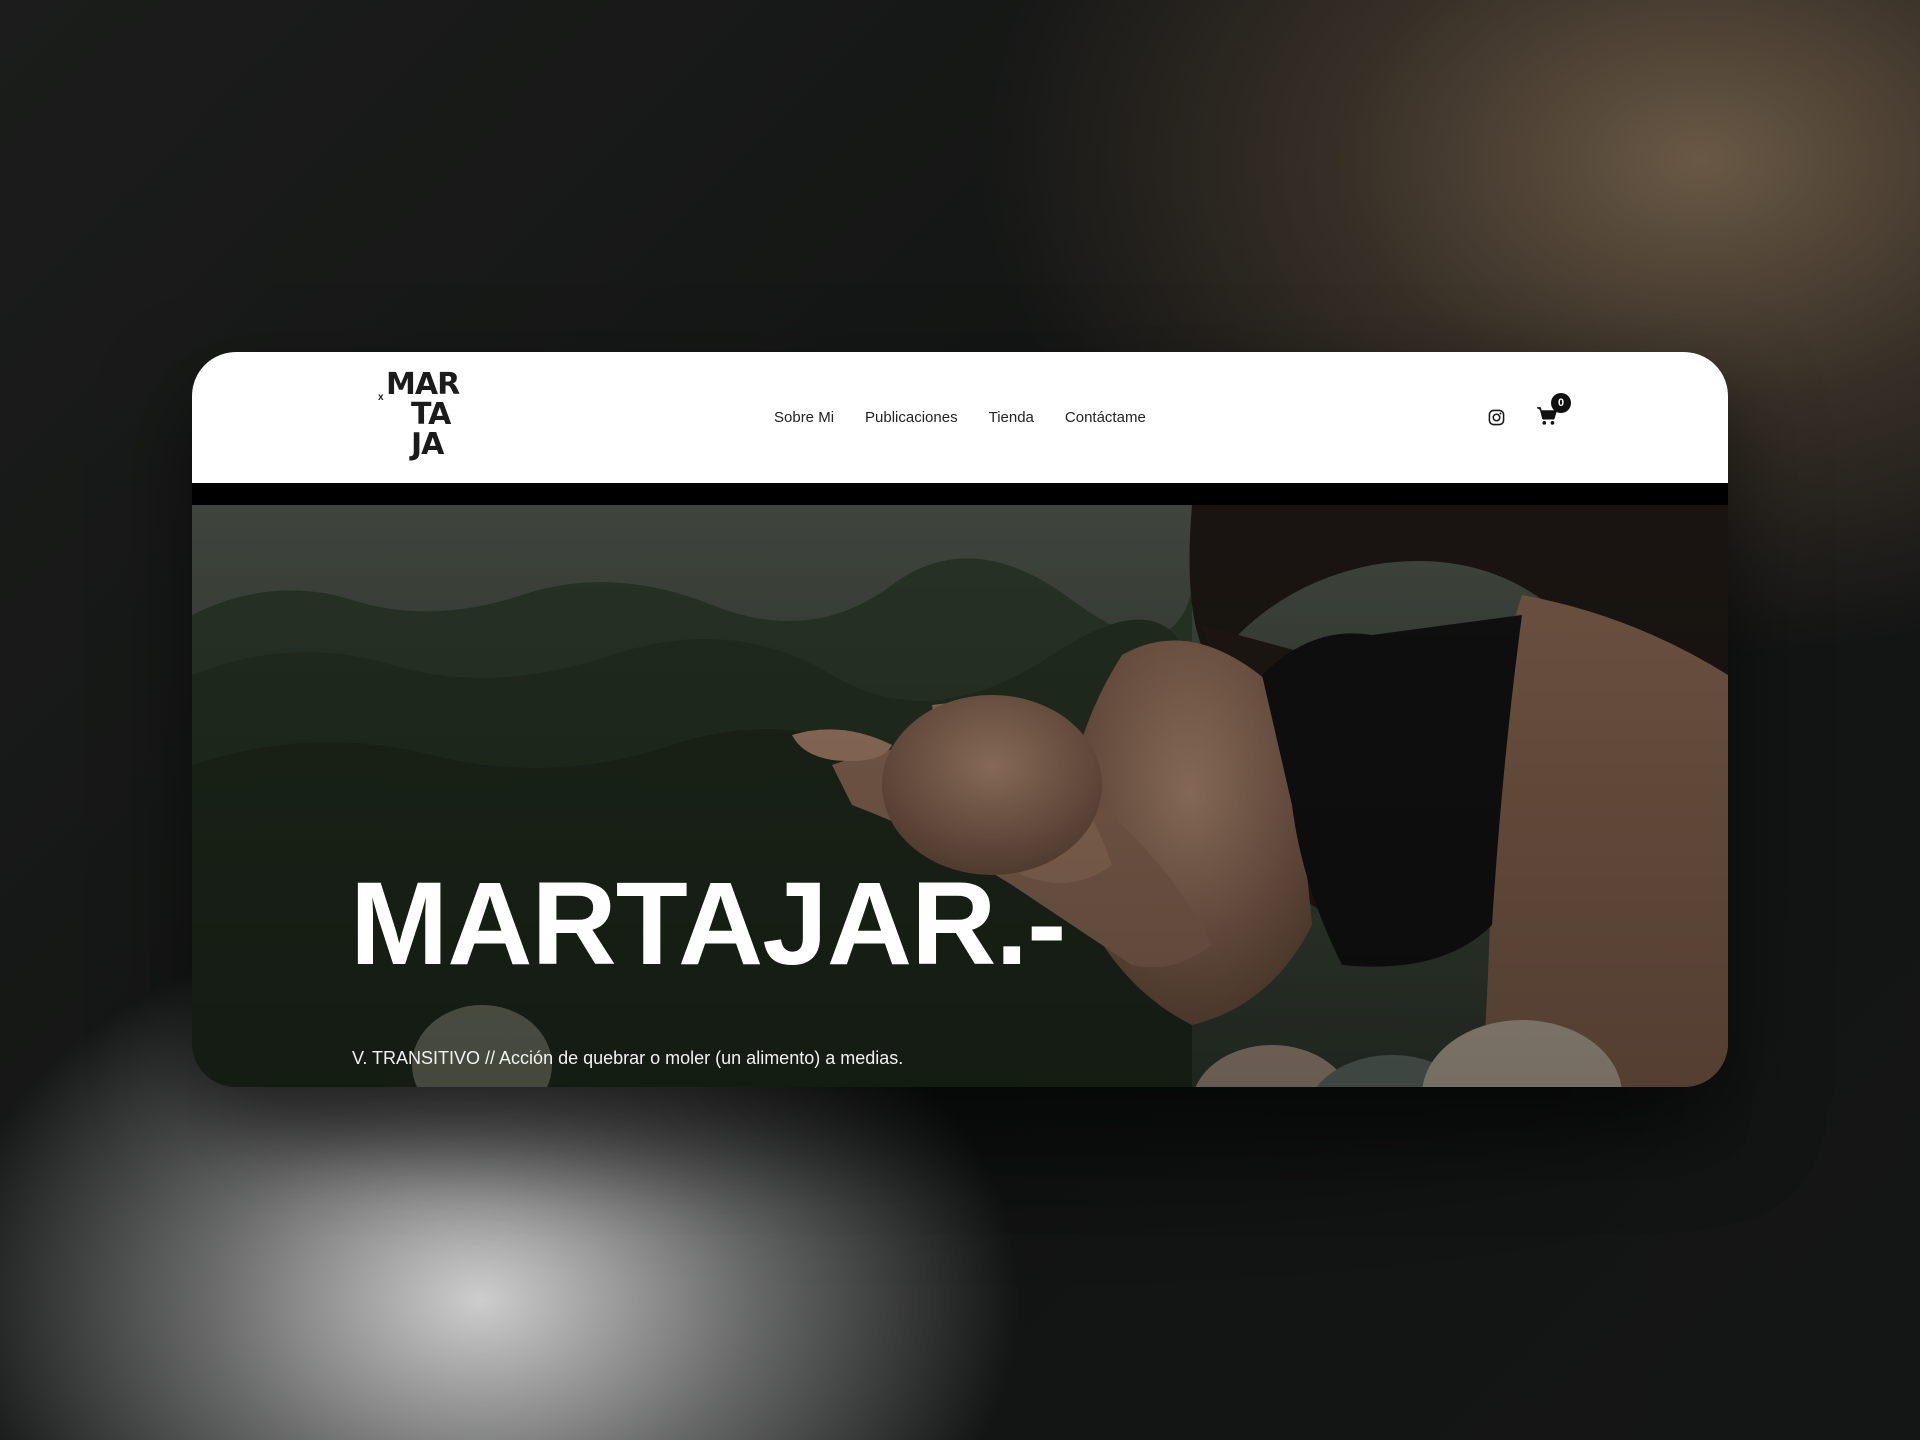 The height and width of the screenshot is (1440, 1920). Describe the element at coordinates (431, 414) in the screenshot. I see `logo-line-2: TA` at that location.